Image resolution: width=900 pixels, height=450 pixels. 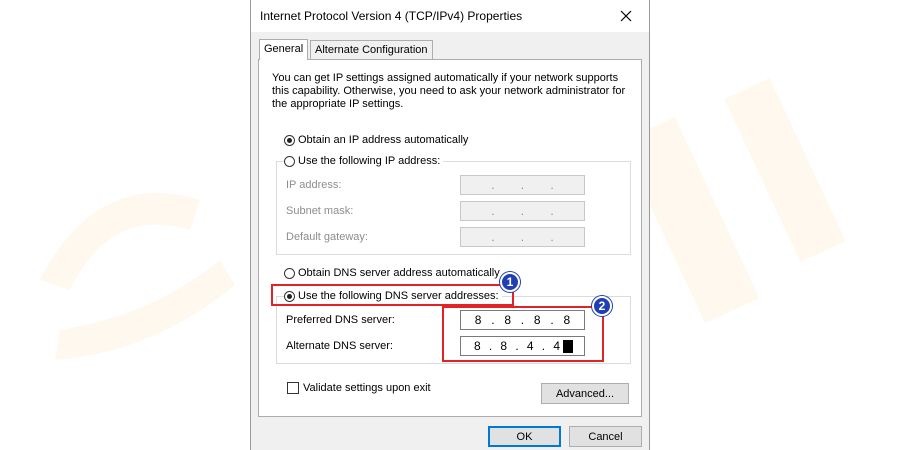 I want to click on use-following-ip-radio: Use the following IP address:, so click(x=364, y=161).